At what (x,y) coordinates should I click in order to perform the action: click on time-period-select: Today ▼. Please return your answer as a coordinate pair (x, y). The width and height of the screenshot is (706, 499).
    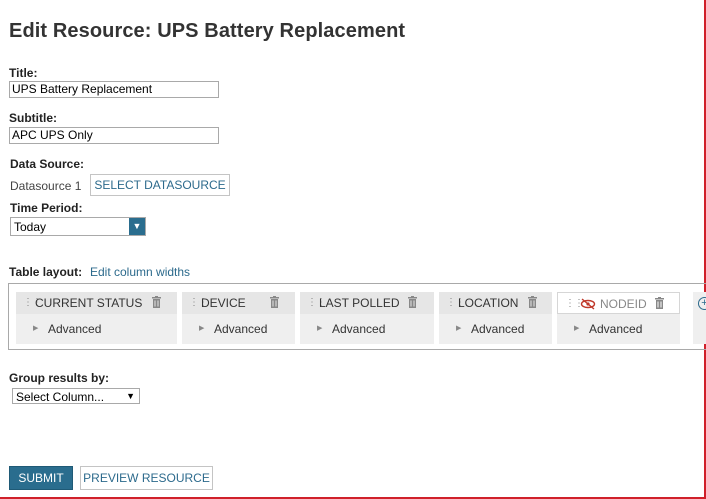
    Looking at the image, I should click on (78, 226).